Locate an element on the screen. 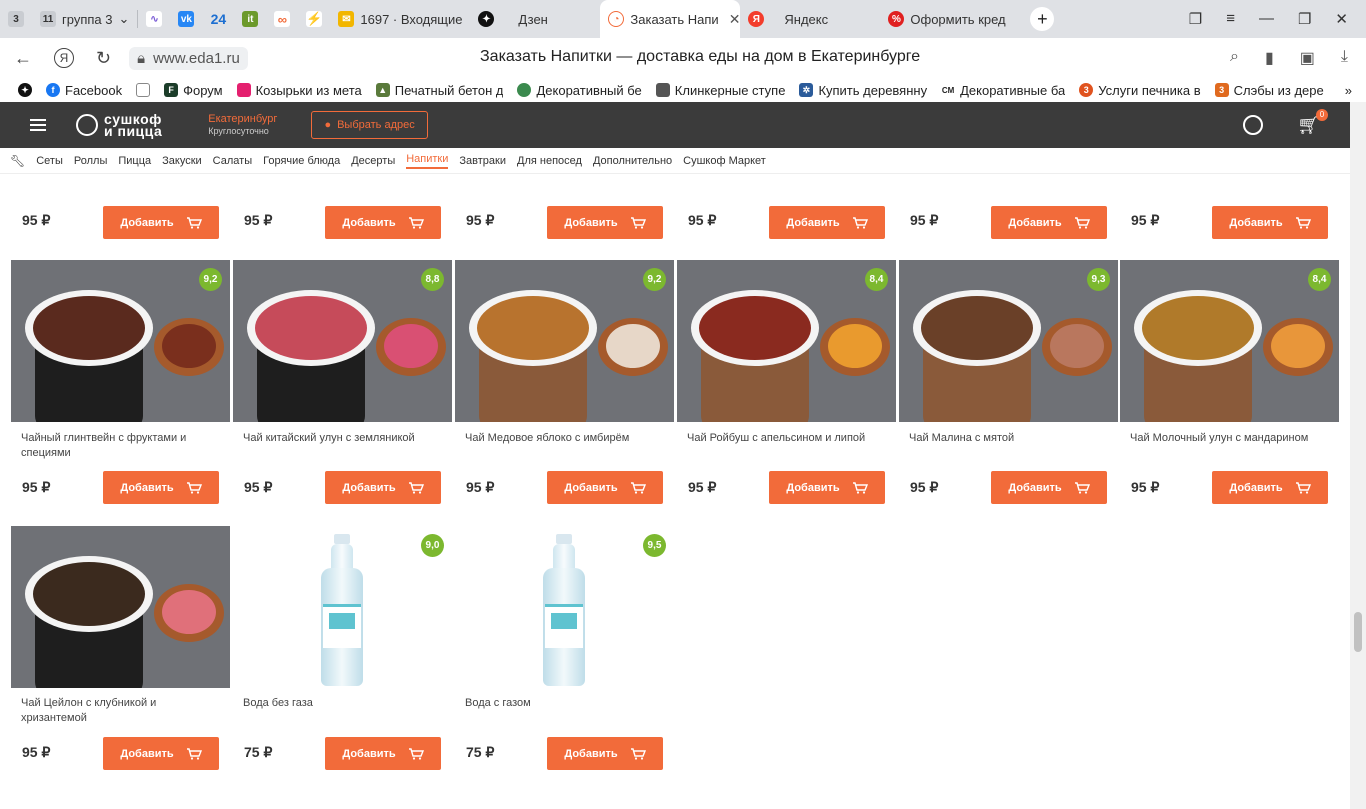 The image size is (1366, 809). category-hot-dishes: Горячие блюда is located at coordinates (301, 161).